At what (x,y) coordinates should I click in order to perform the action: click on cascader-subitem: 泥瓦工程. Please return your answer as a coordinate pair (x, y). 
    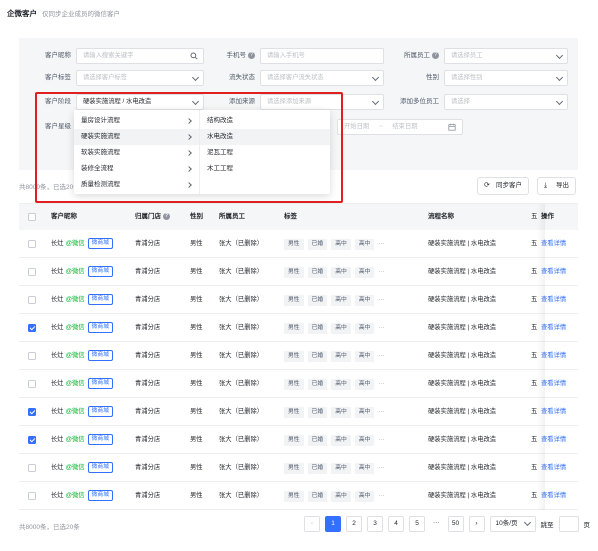
    Looking at the image, I should click on (265, 153).